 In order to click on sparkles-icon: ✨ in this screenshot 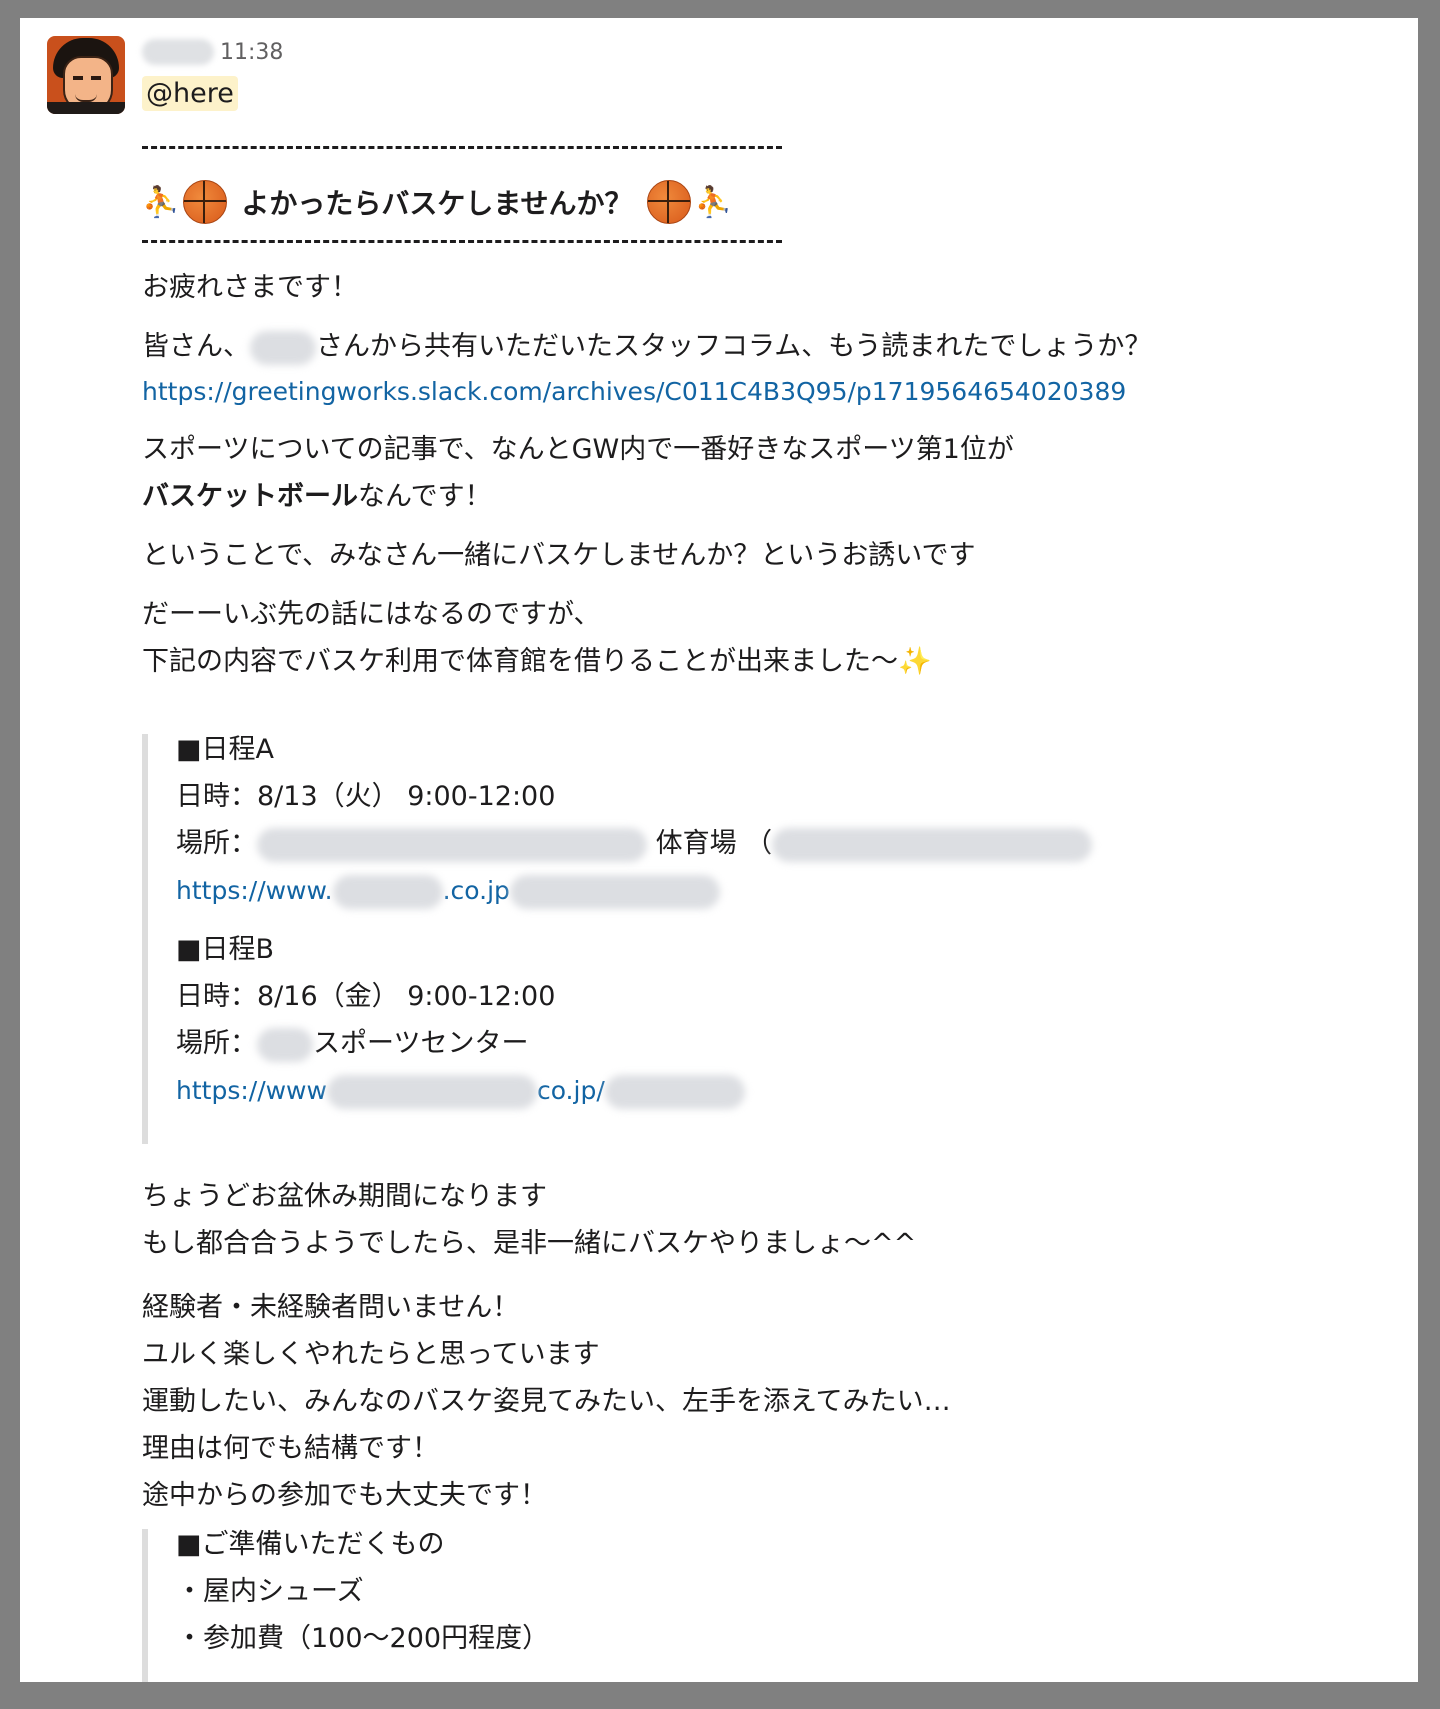, I will do `click(915, 661)`.